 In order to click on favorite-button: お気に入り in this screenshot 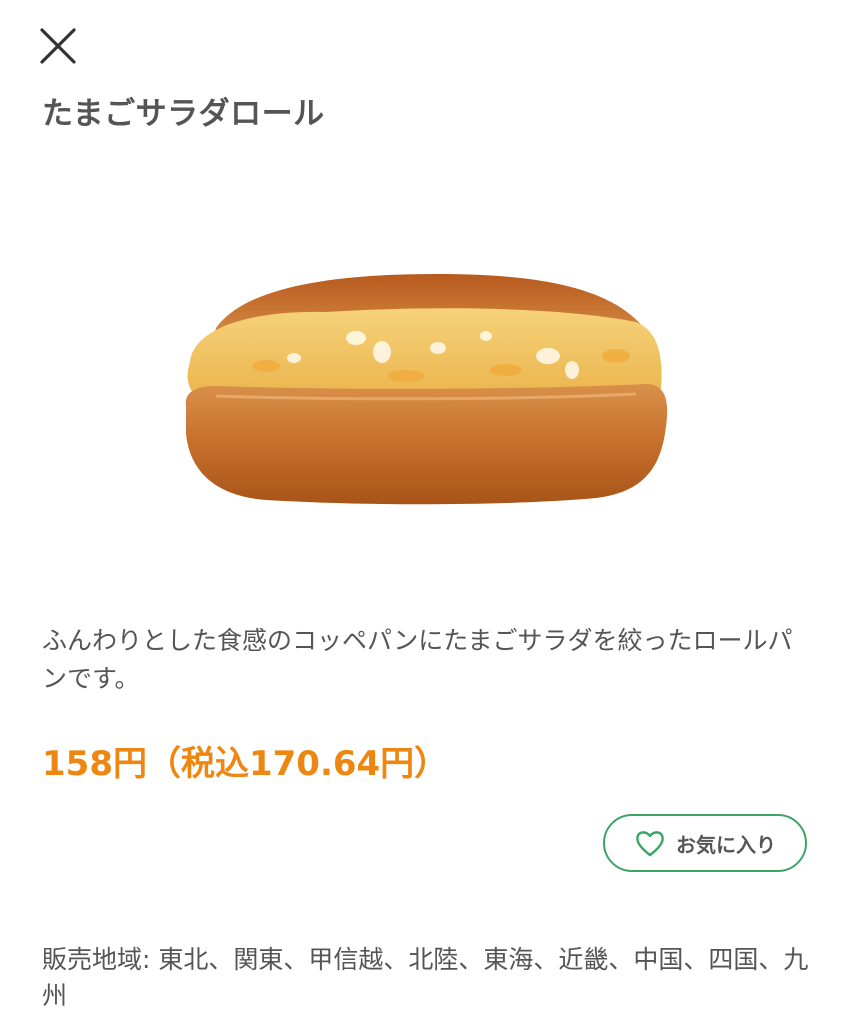, I will do `click(705, 843)`.